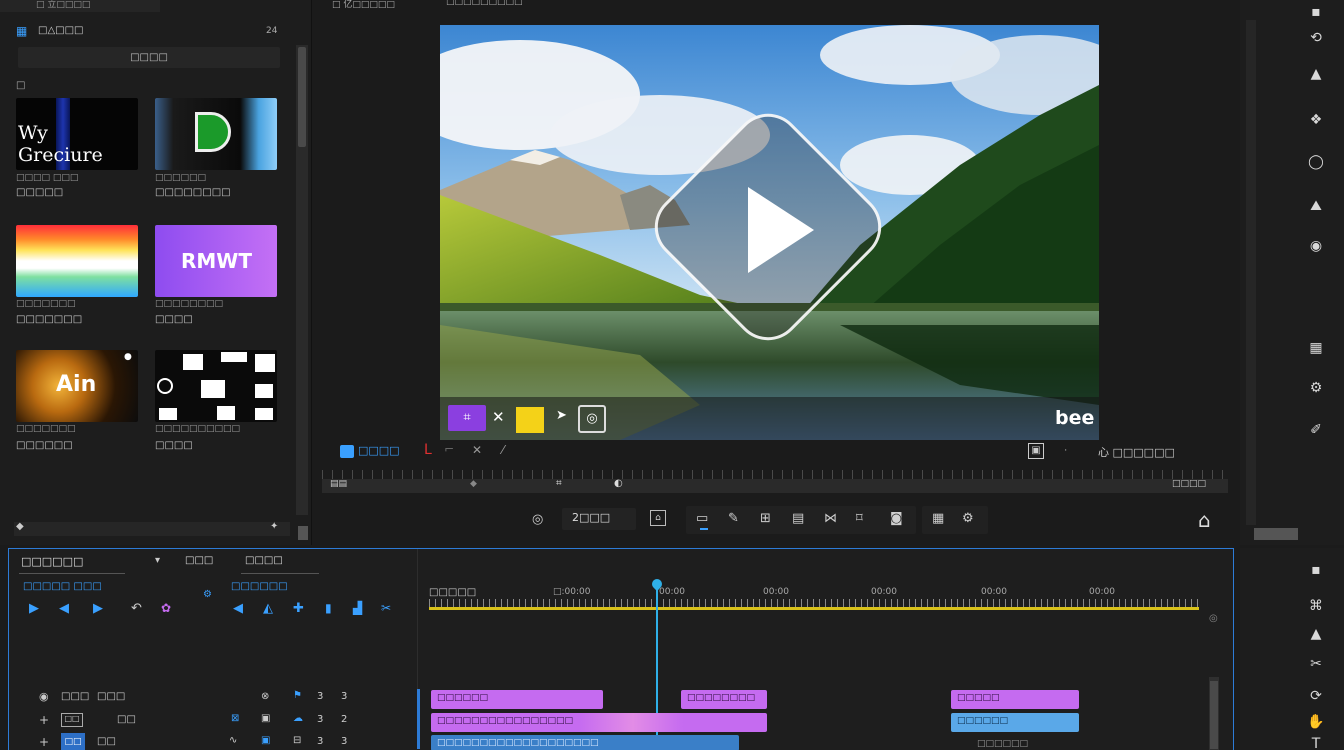  Describe the element at coordinates (1316, 246) in the screenshot. I see `color-icon: ◉` at that location.